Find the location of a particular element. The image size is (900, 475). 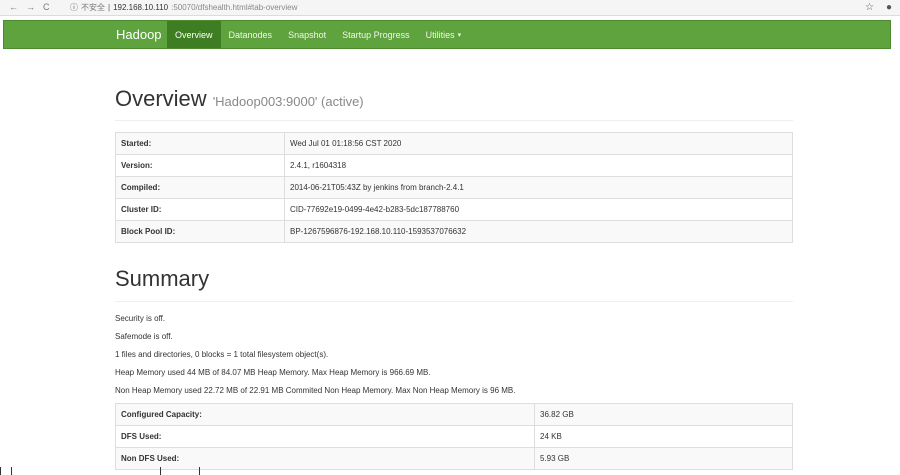

insecure-label: 不安全 is located at coordinates (93, 7).